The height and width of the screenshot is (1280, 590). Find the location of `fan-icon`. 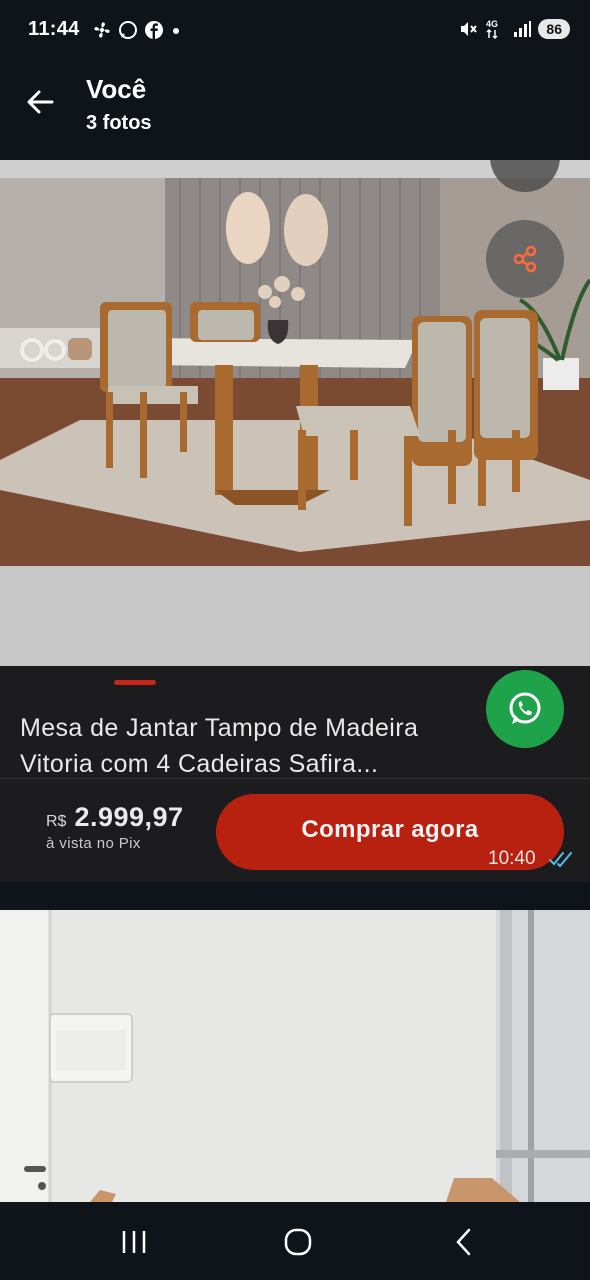

fan-icon is located at coordinates (102, 30).